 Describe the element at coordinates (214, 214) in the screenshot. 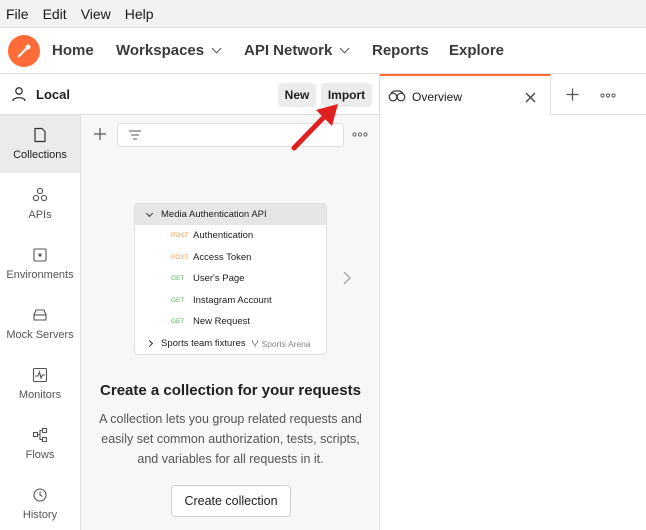

I see `preview-collection-name: Media Authentication API` at that location.